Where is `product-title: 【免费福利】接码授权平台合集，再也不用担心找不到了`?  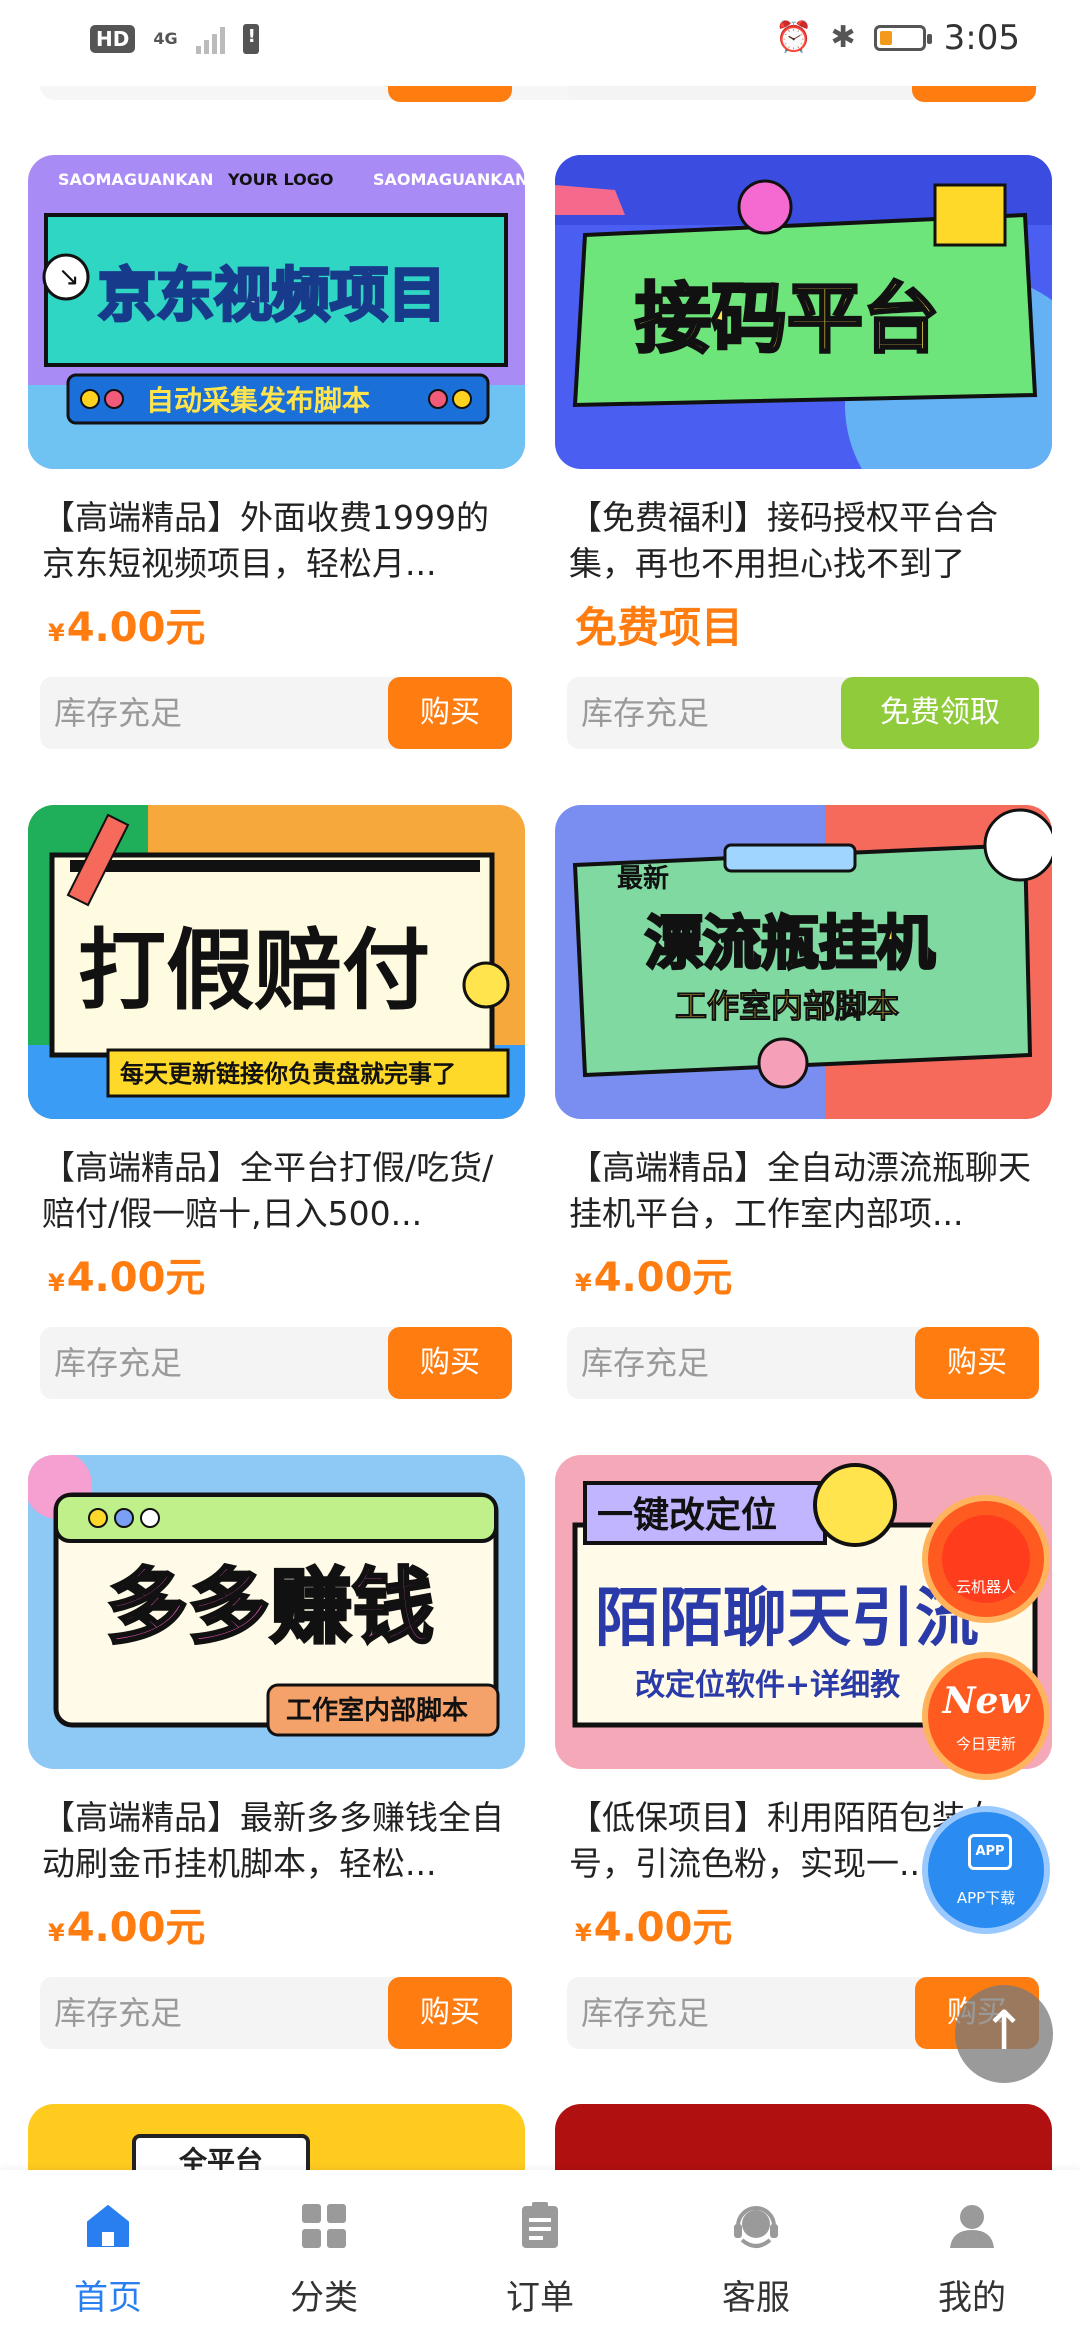 product-title: 【免费福利】接码授权平台合集，再也不用担心找不到了 is located at coordinates (803, 541).